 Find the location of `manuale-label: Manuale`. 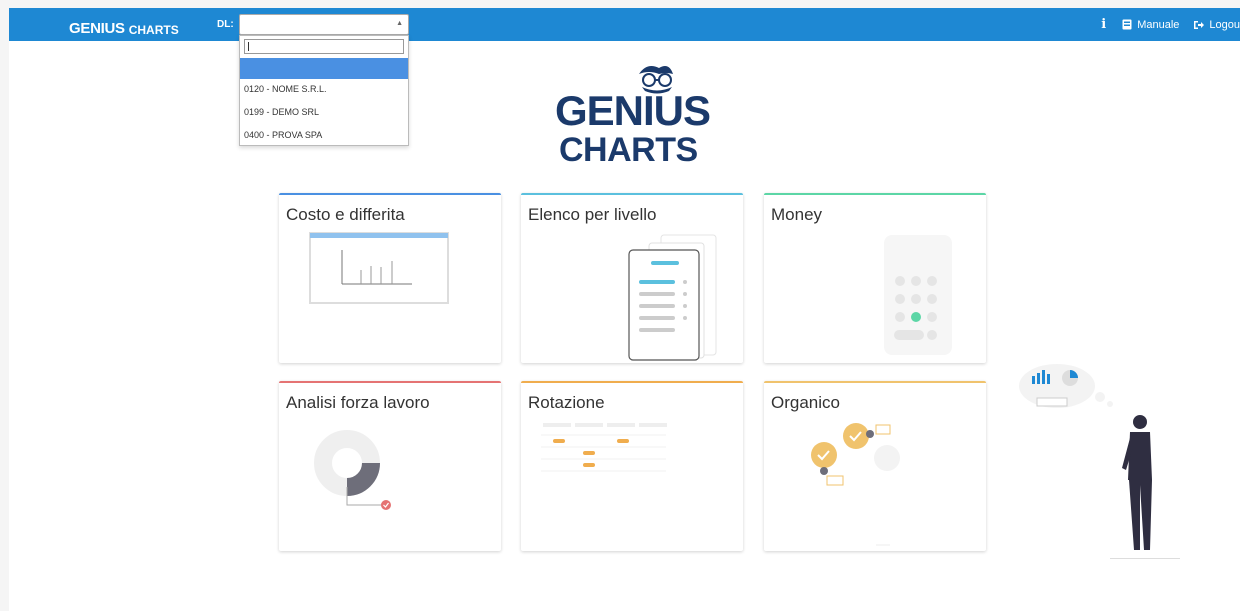

manuale-label: Manuale is located at coordinates (1158, 24).